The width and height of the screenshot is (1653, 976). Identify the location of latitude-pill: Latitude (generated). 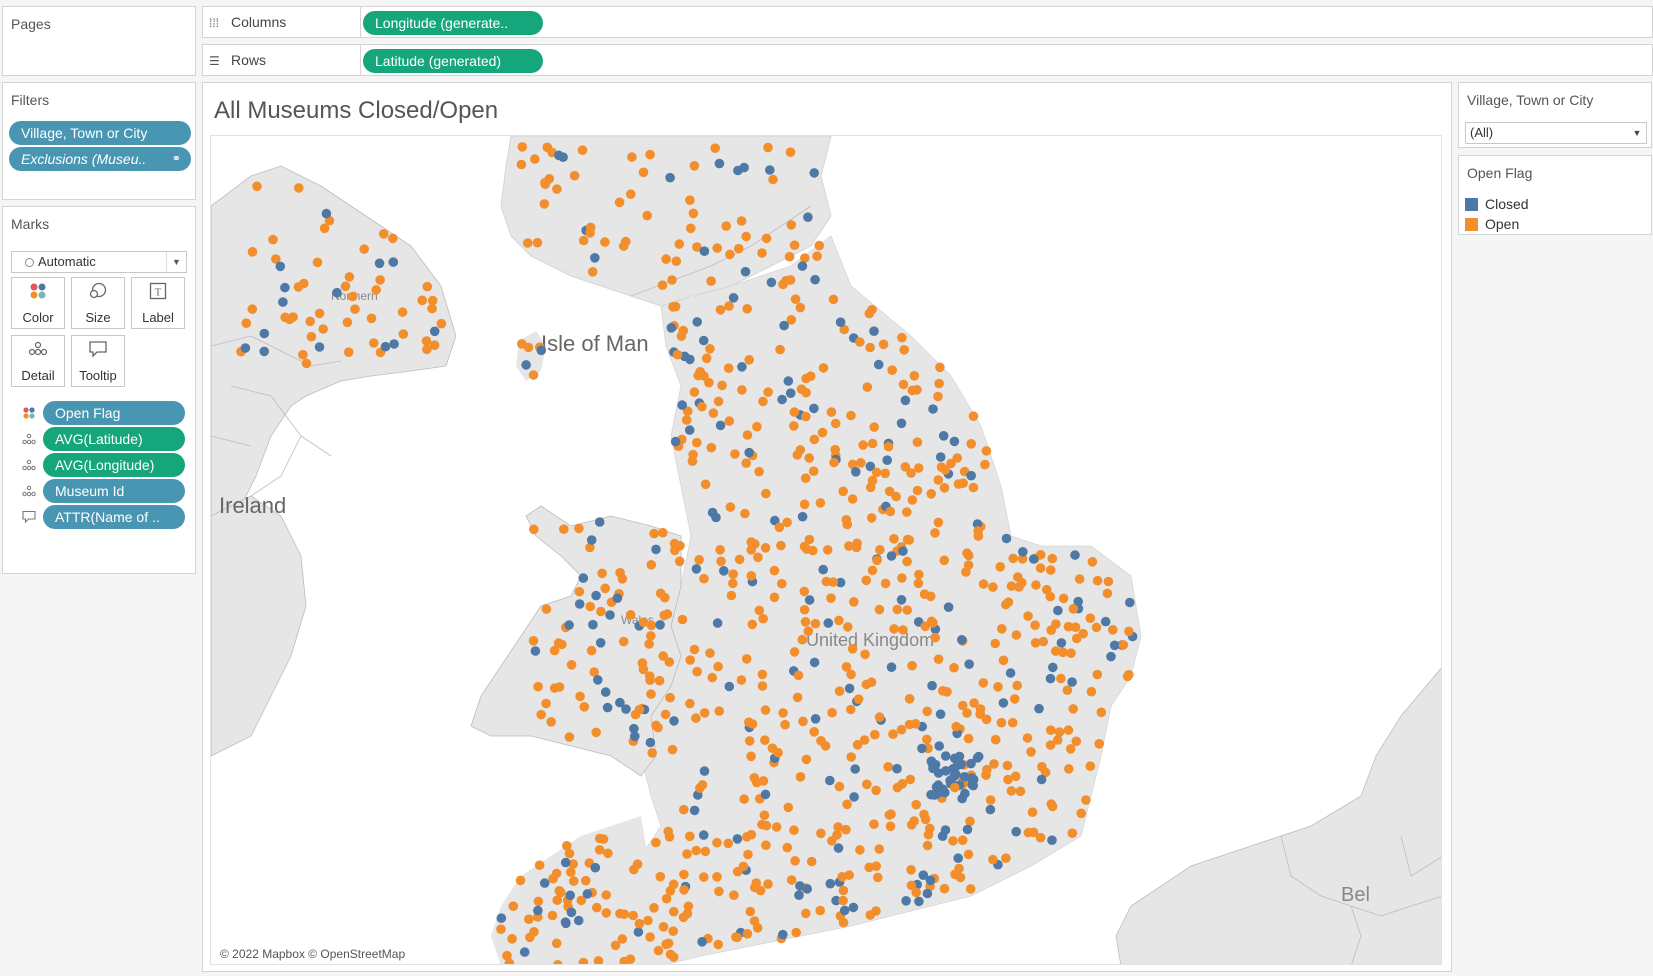
(453, 61).